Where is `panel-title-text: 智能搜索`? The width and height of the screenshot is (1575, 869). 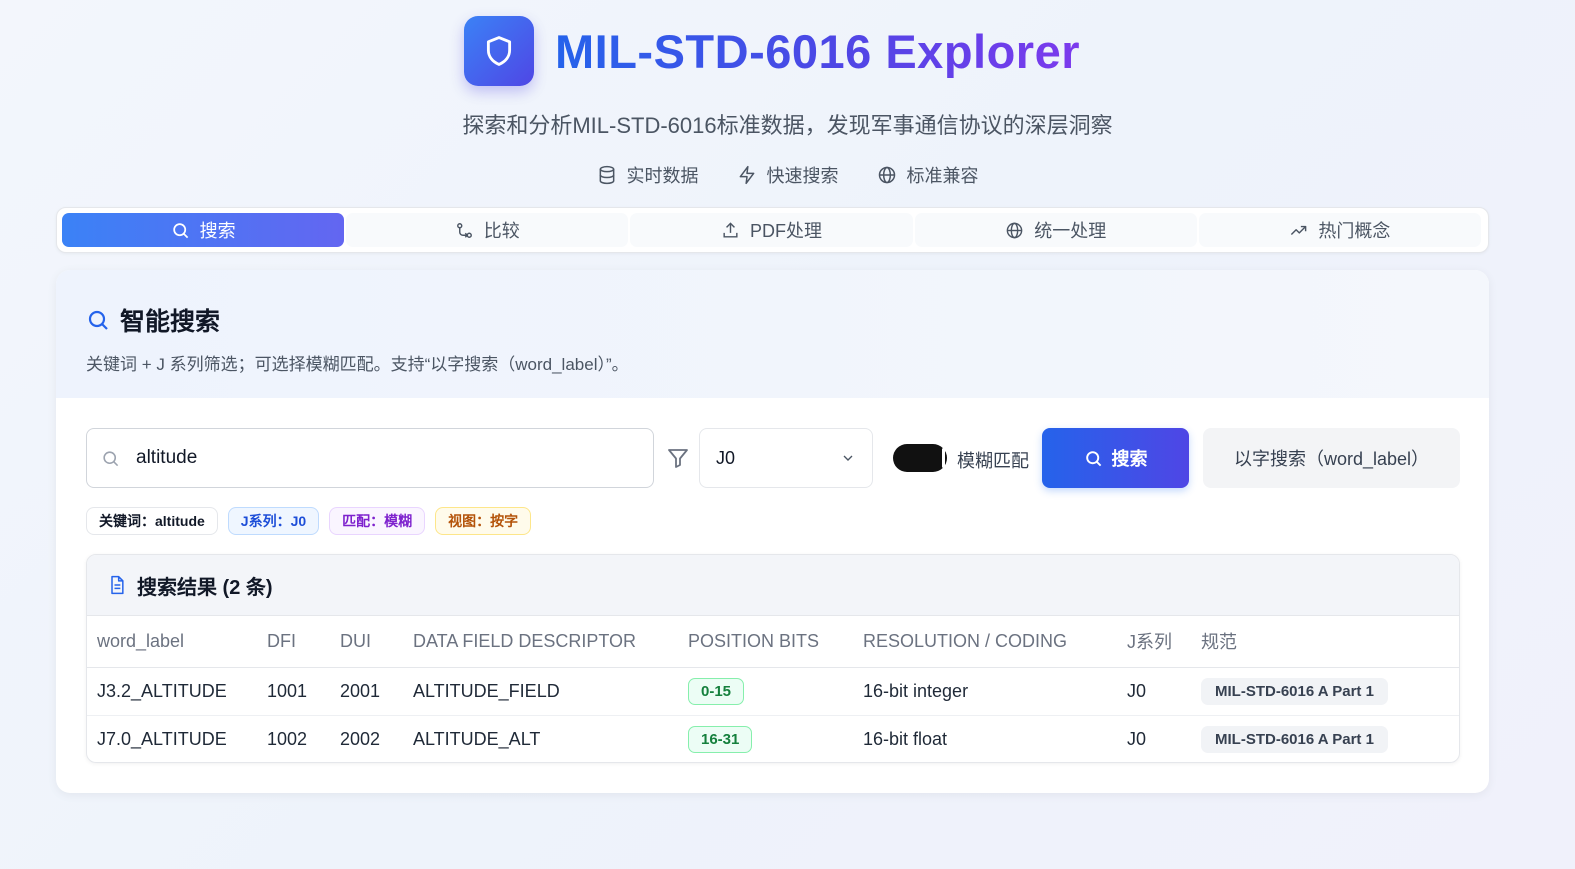
panel-title-text: 智能搜索 is located at coordinates (170, 322).